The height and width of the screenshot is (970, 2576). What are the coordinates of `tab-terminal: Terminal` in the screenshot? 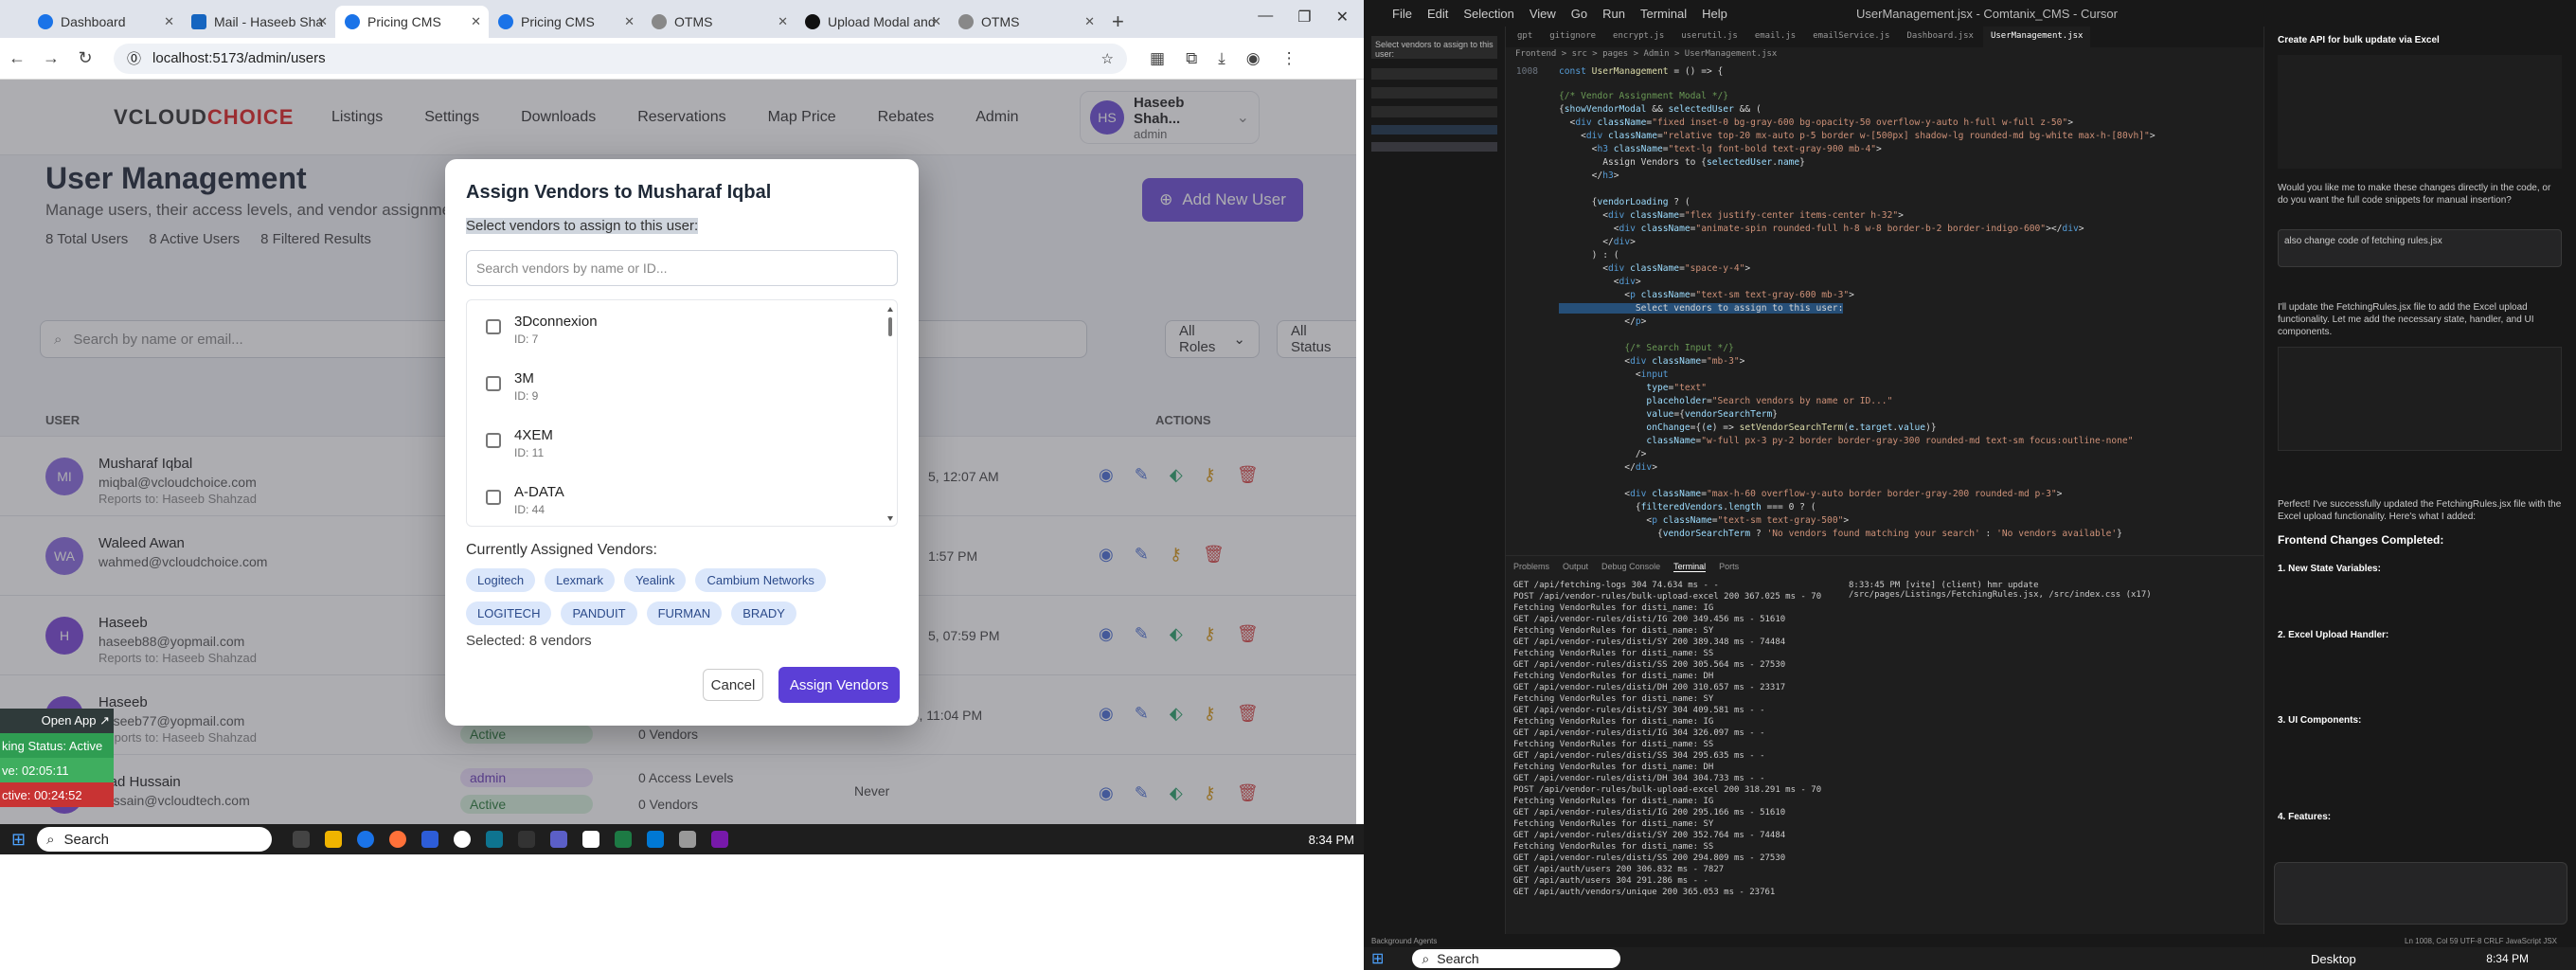 It's located at (1690, 567).